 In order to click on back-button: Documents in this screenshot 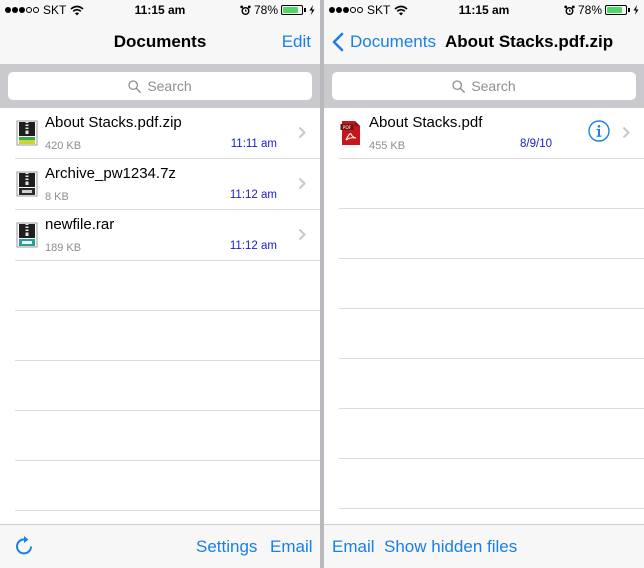, I will do `click(384, 42)`.